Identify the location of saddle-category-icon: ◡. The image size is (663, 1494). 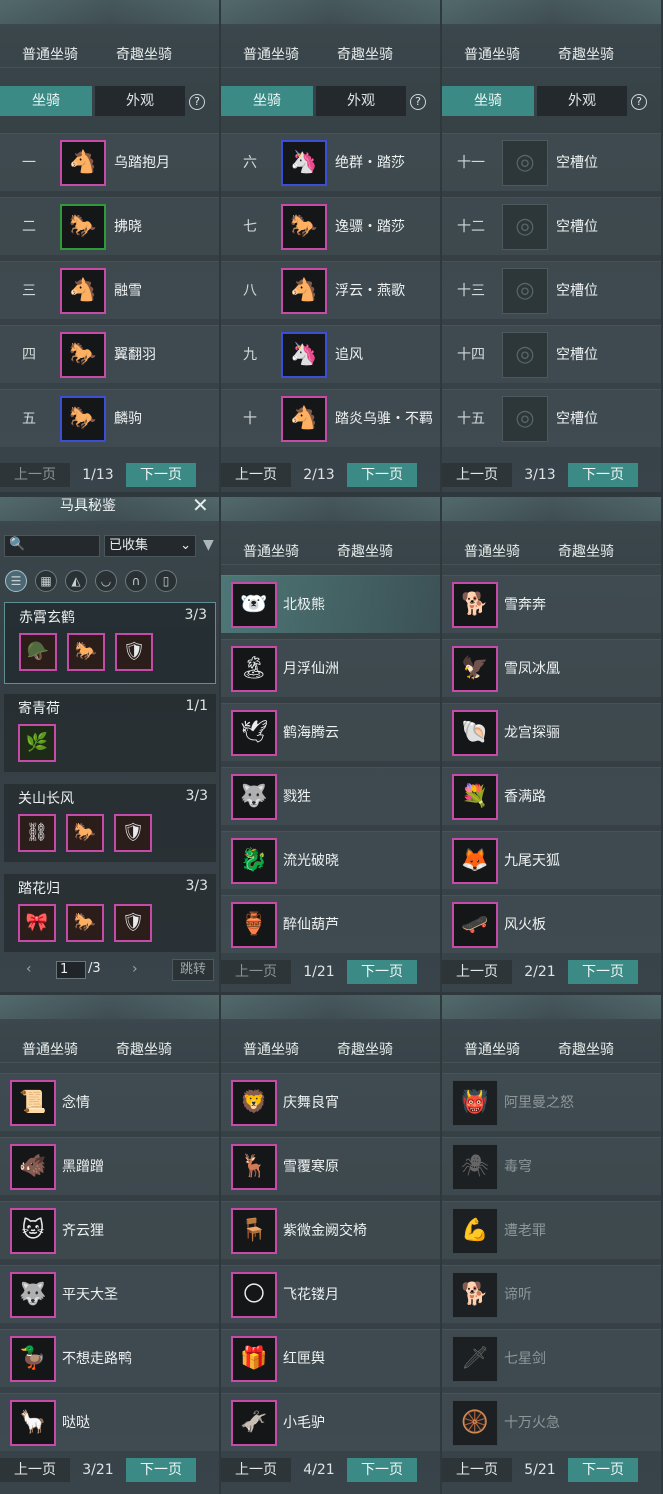
(106, 581).